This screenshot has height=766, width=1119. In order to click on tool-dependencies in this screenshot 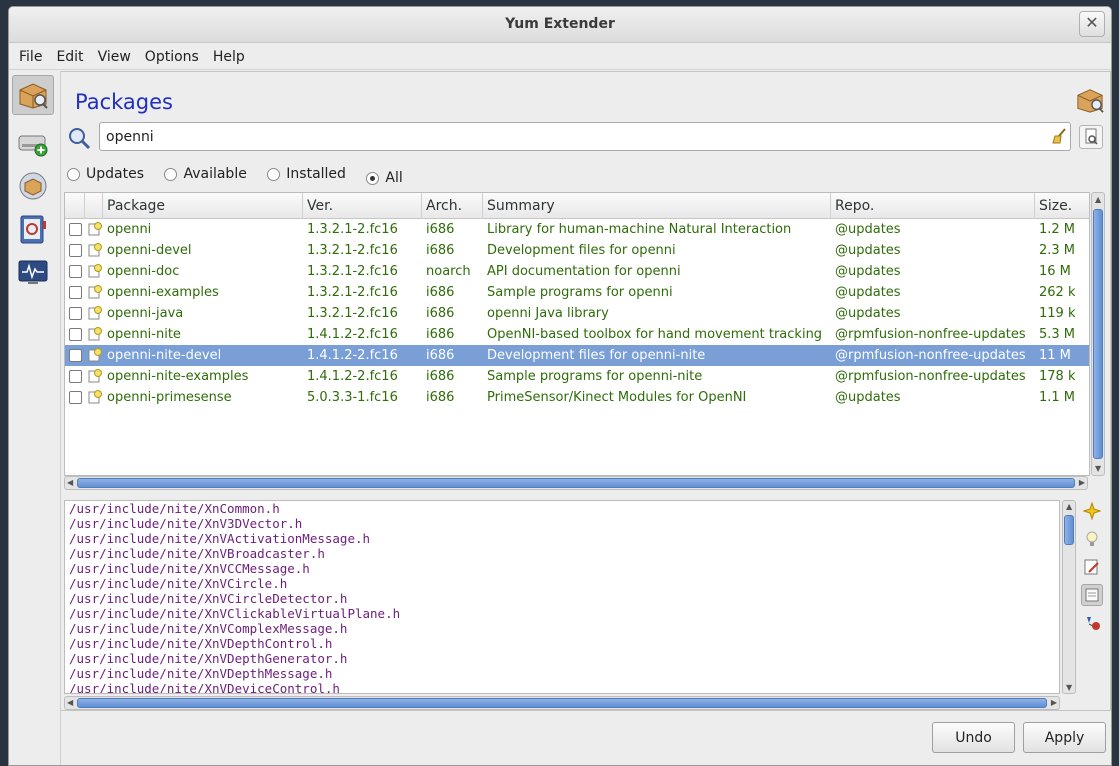, I will do `click(1092, 623)`.